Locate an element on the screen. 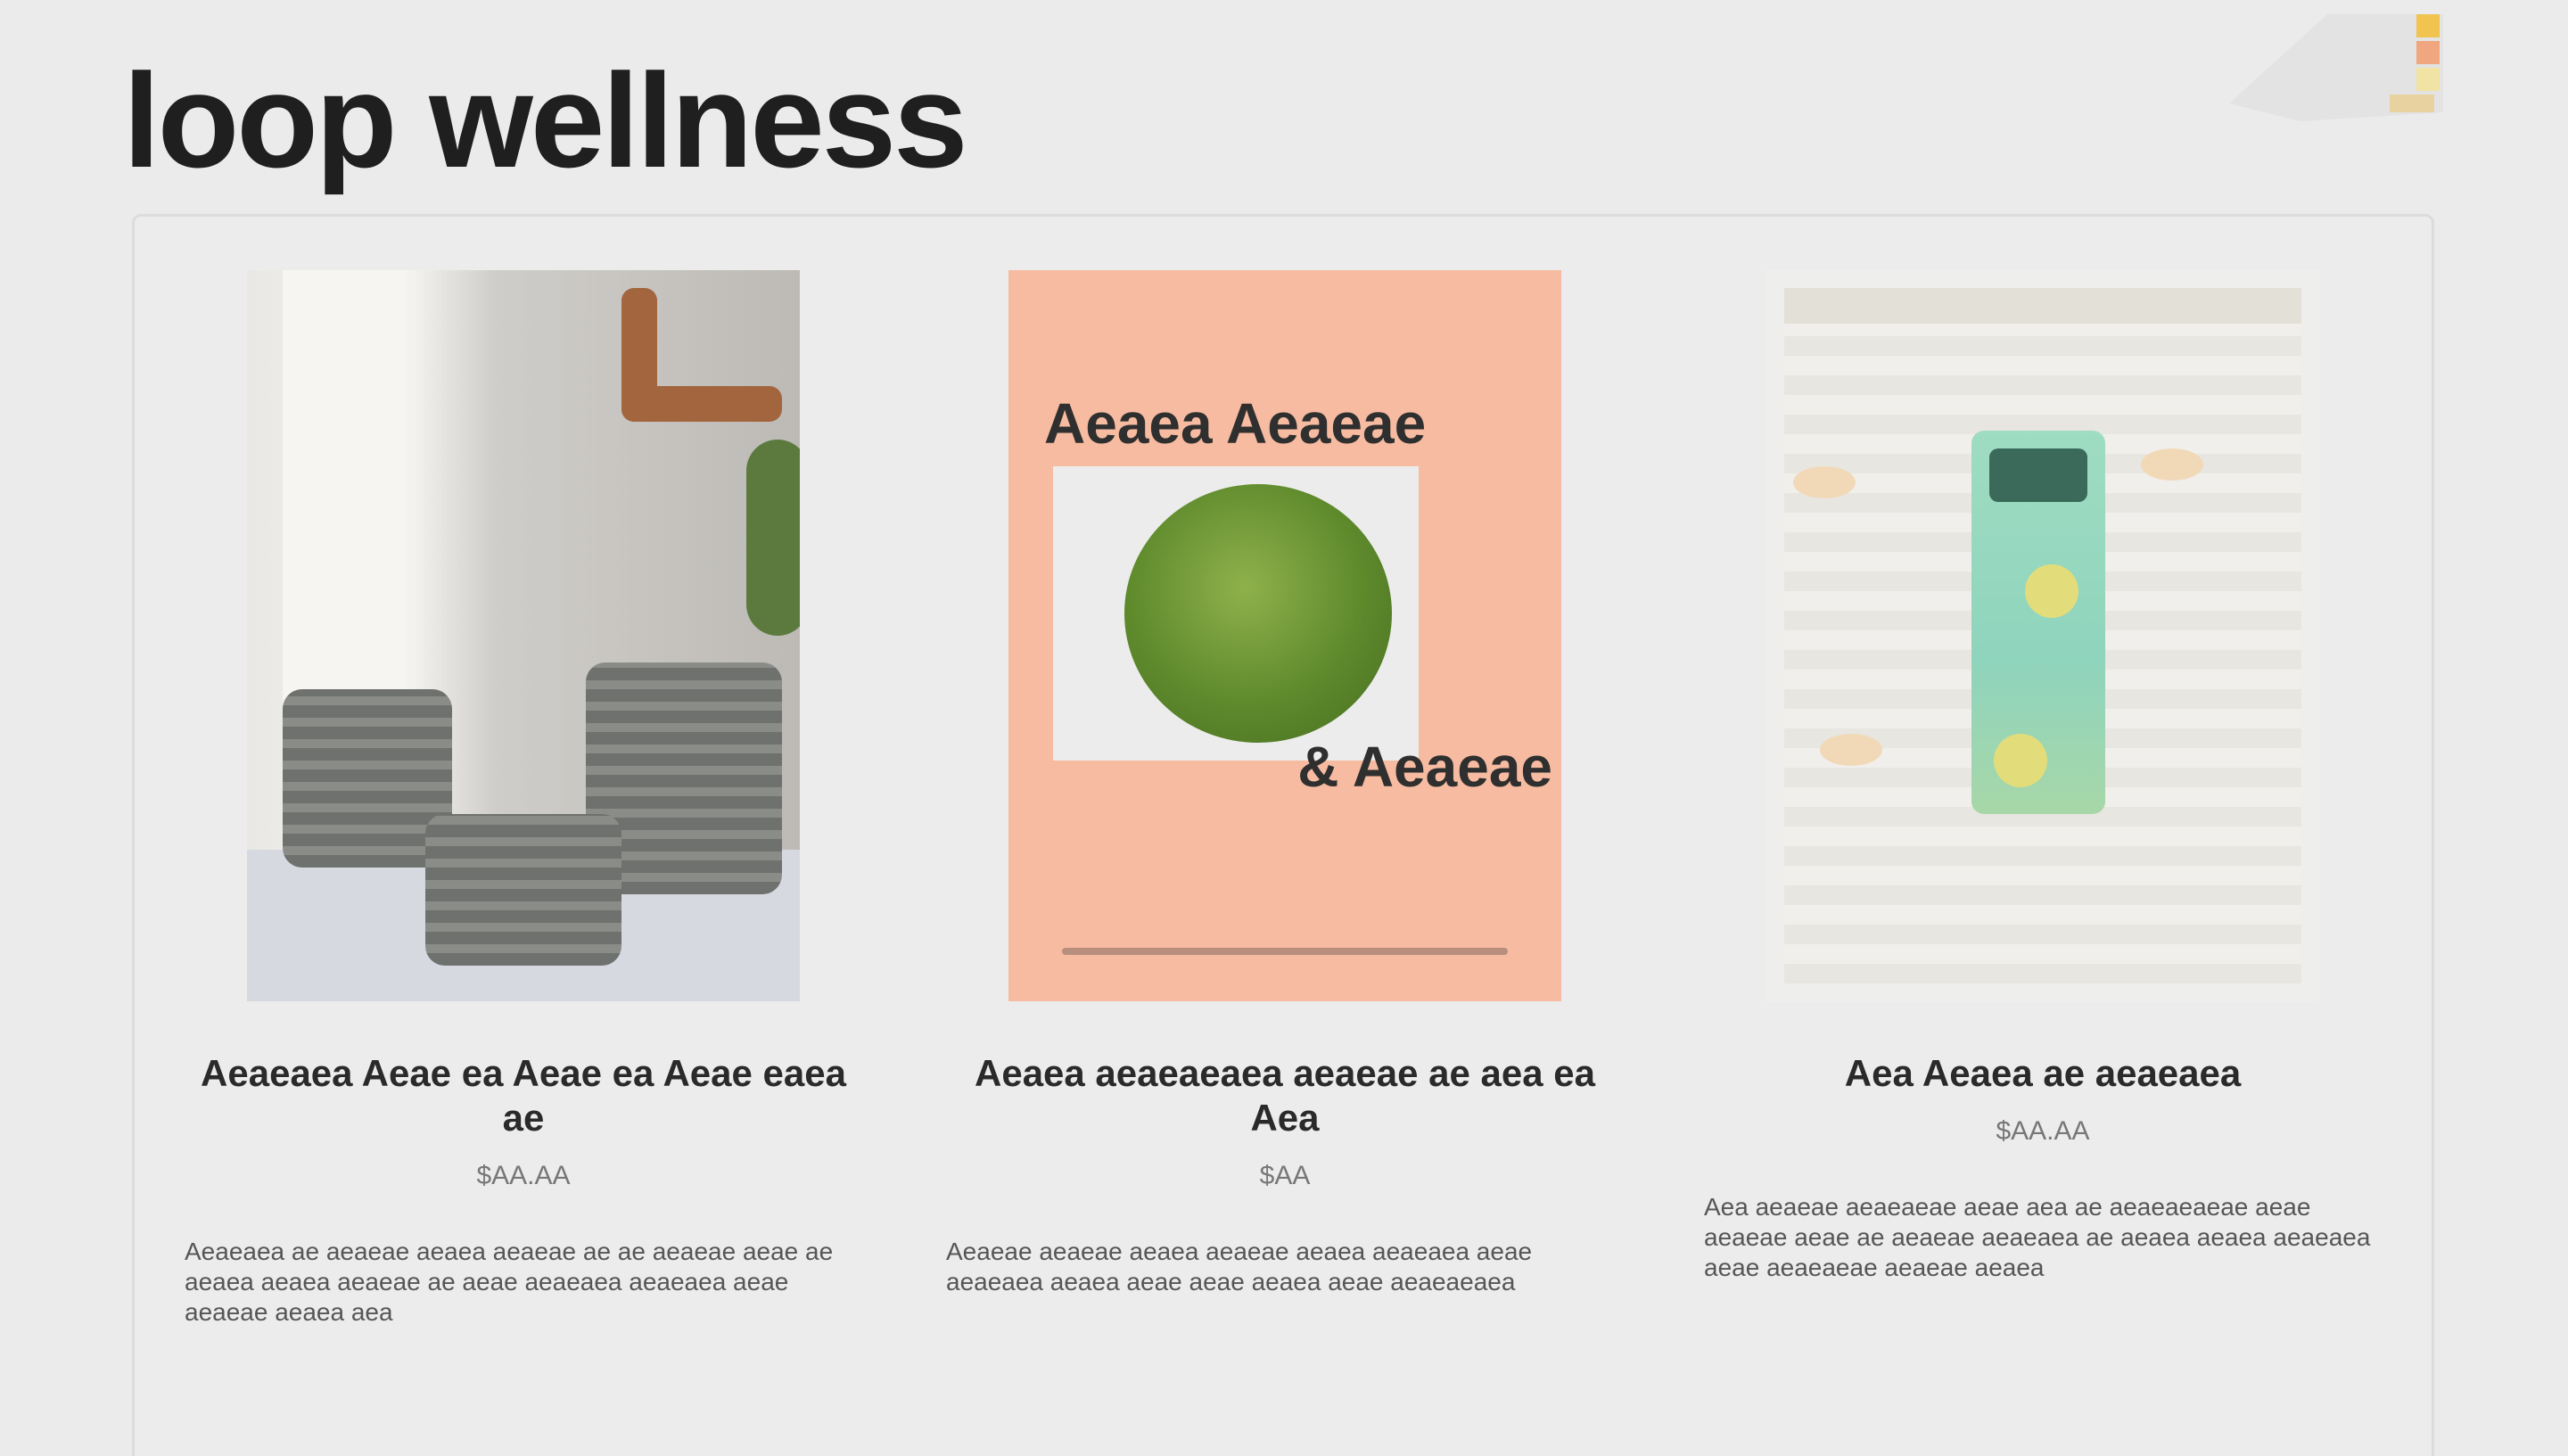 The height and width of the screenshot is (1456, 2568). product-image-drink-bottle is located at coordinates (2042, 635).